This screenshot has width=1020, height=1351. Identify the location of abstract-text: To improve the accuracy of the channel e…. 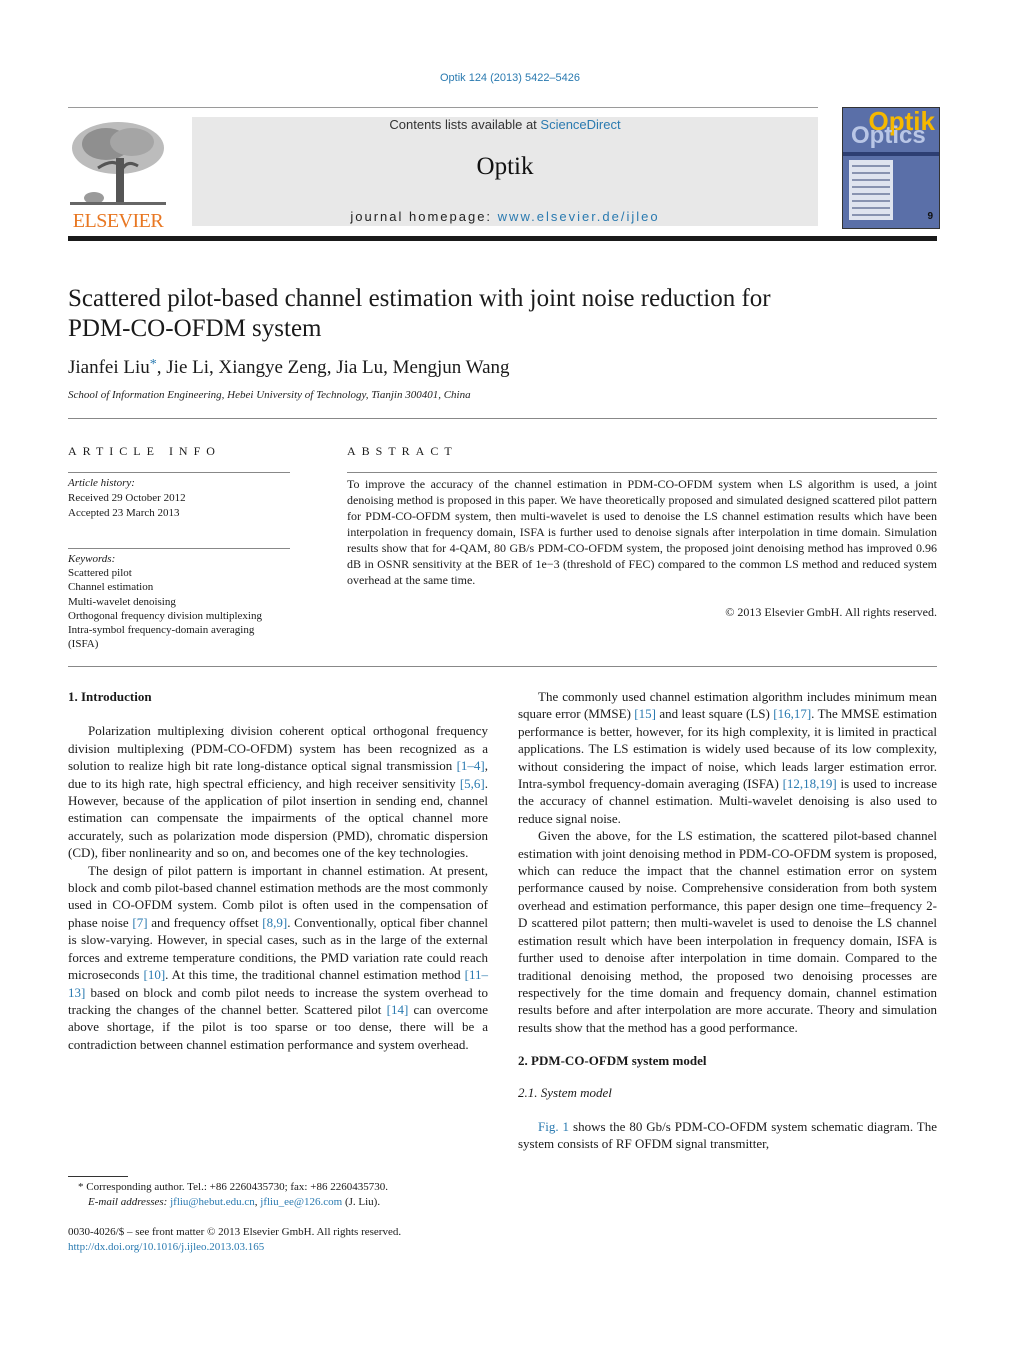
(642, 532).